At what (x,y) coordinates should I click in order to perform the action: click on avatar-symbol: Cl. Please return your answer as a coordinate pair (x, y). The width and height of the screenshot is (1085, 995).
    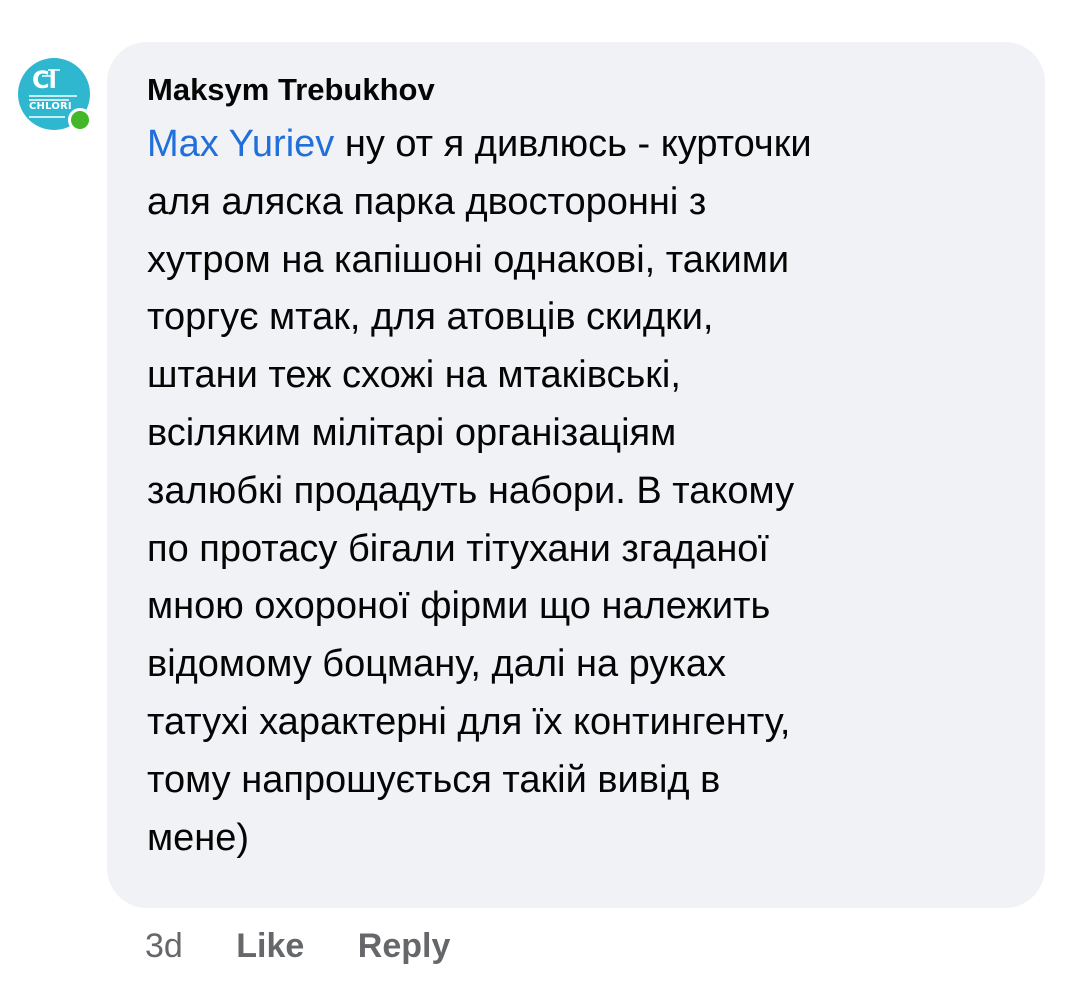
    Looking at the image, I should click on (44, 80).